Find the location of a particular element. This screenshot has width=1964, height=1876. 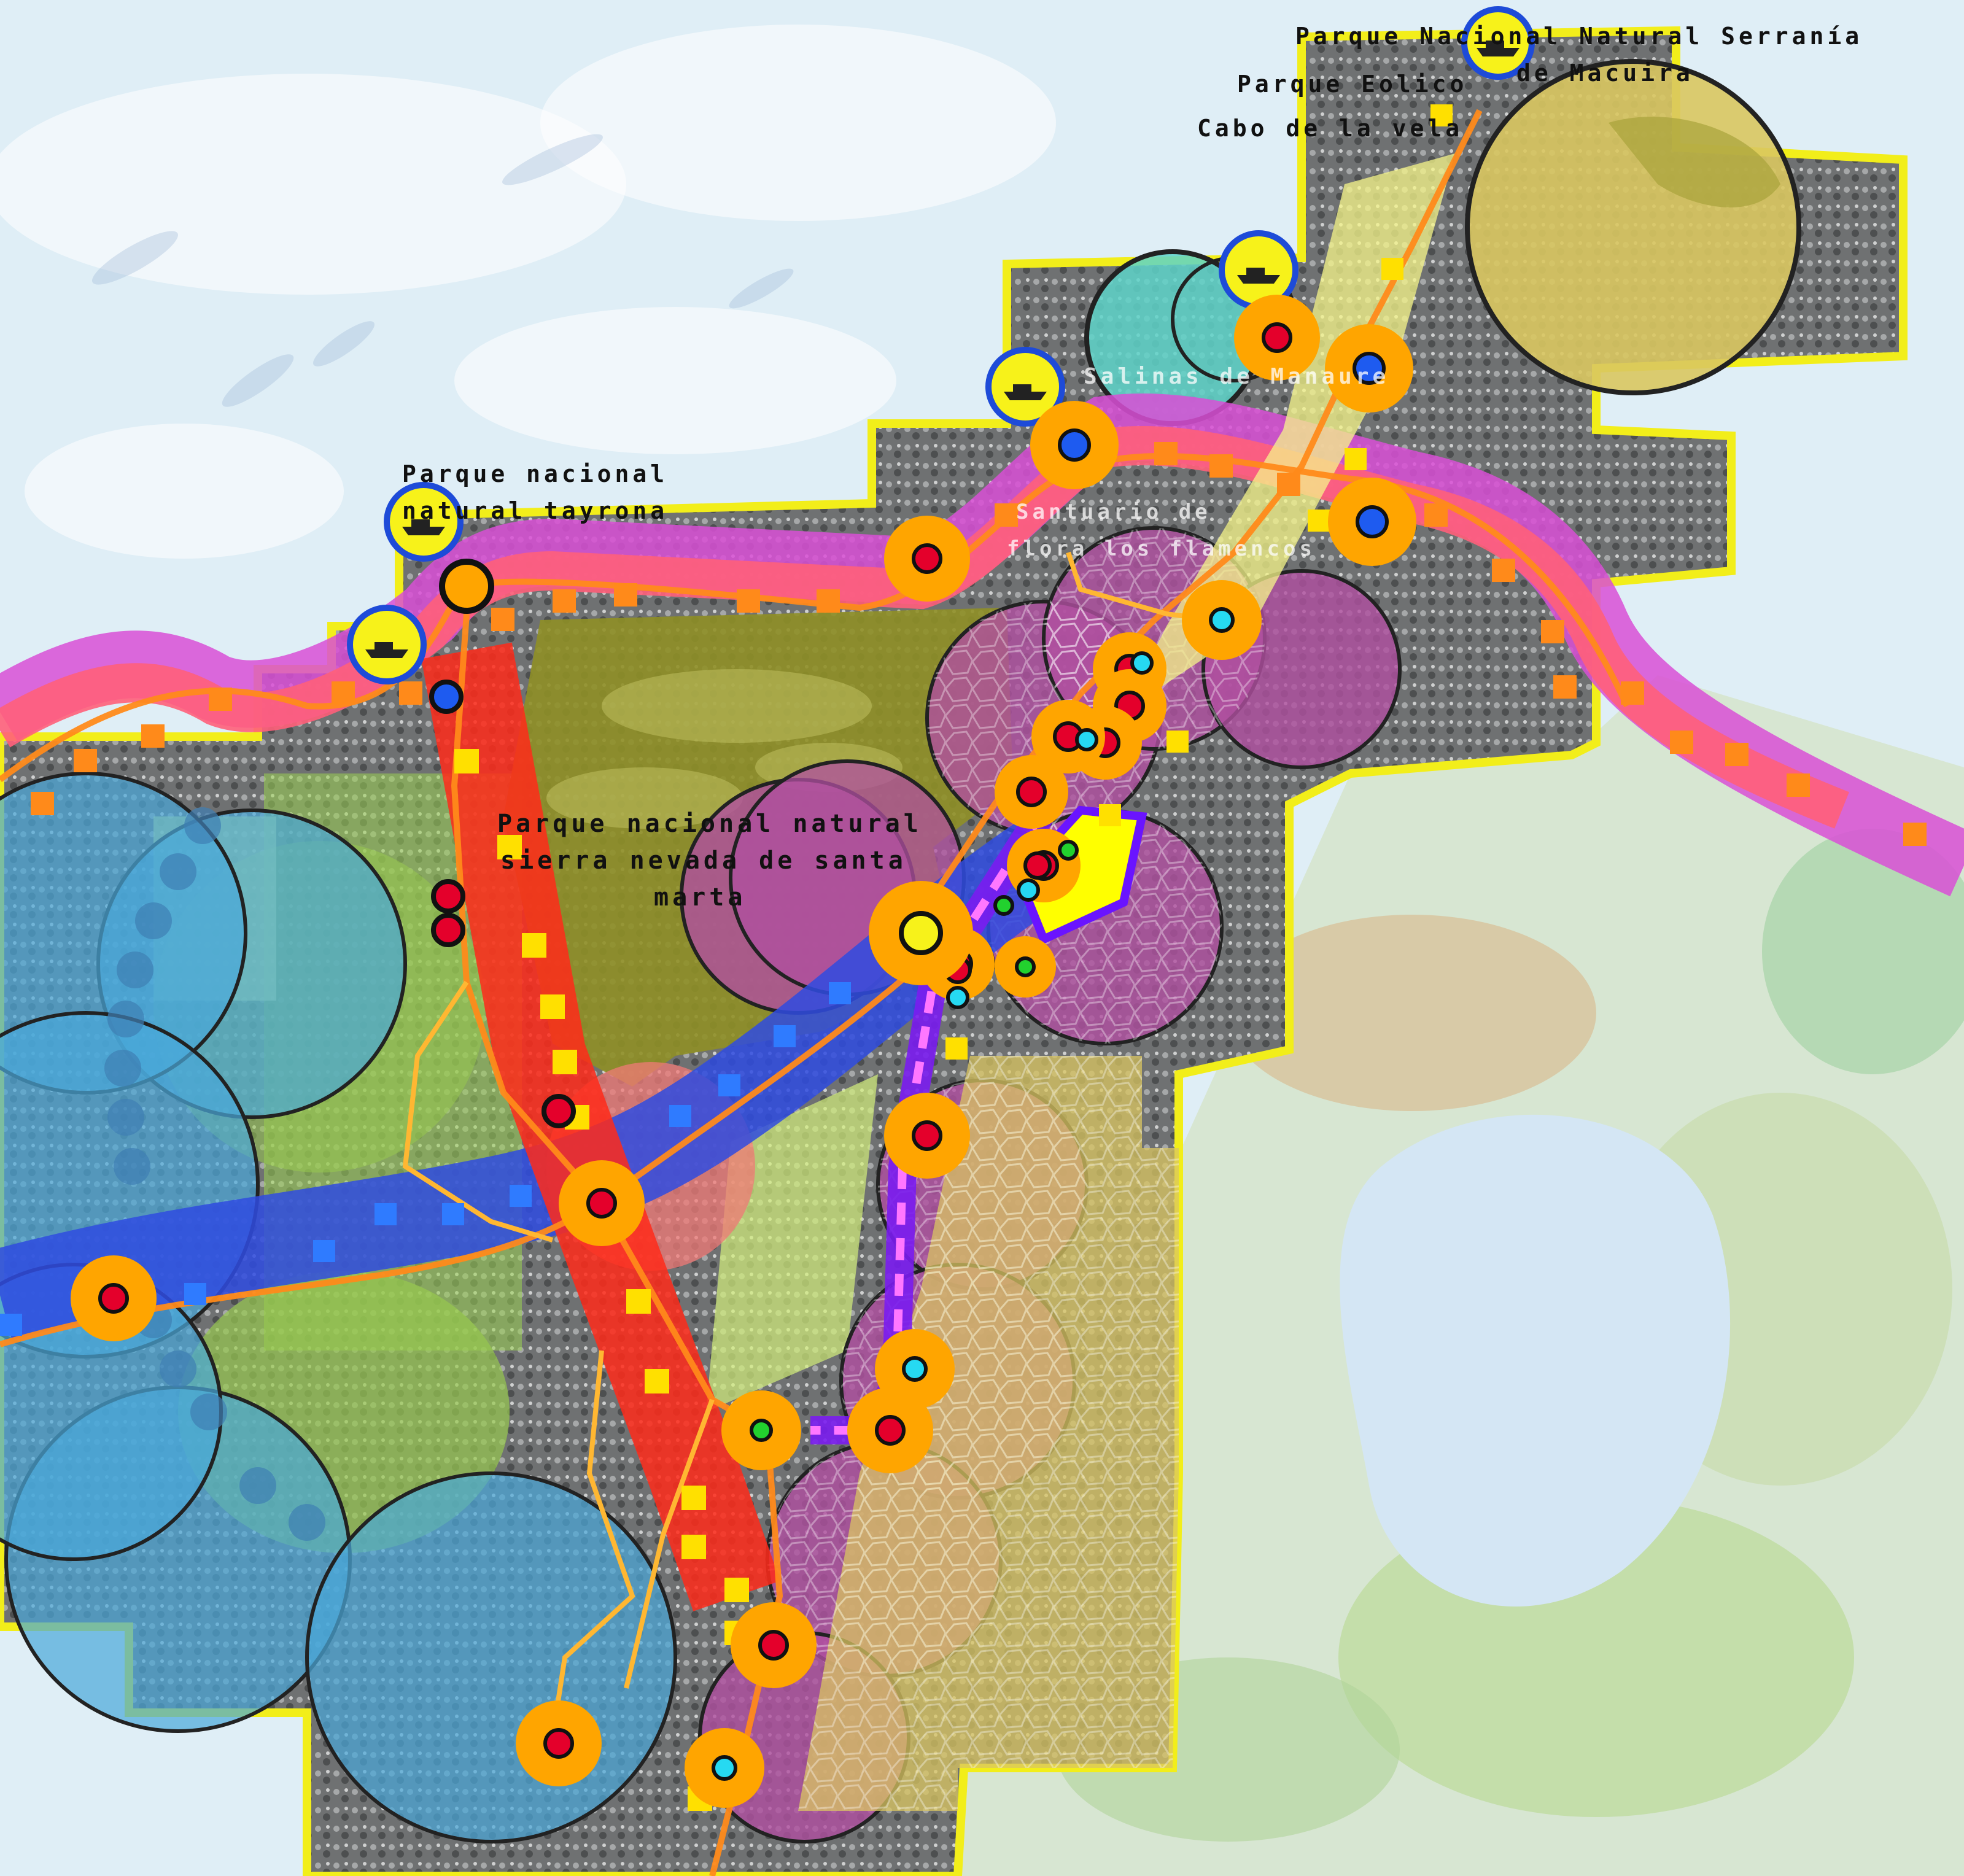

label-tayrona-line2: natural tayrona is located at coordinates (535, 510).